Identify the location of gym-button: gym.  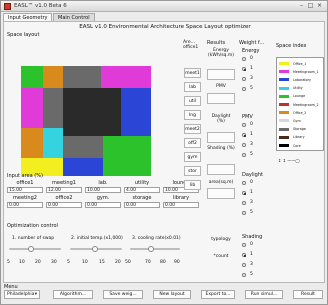
(192, 157).